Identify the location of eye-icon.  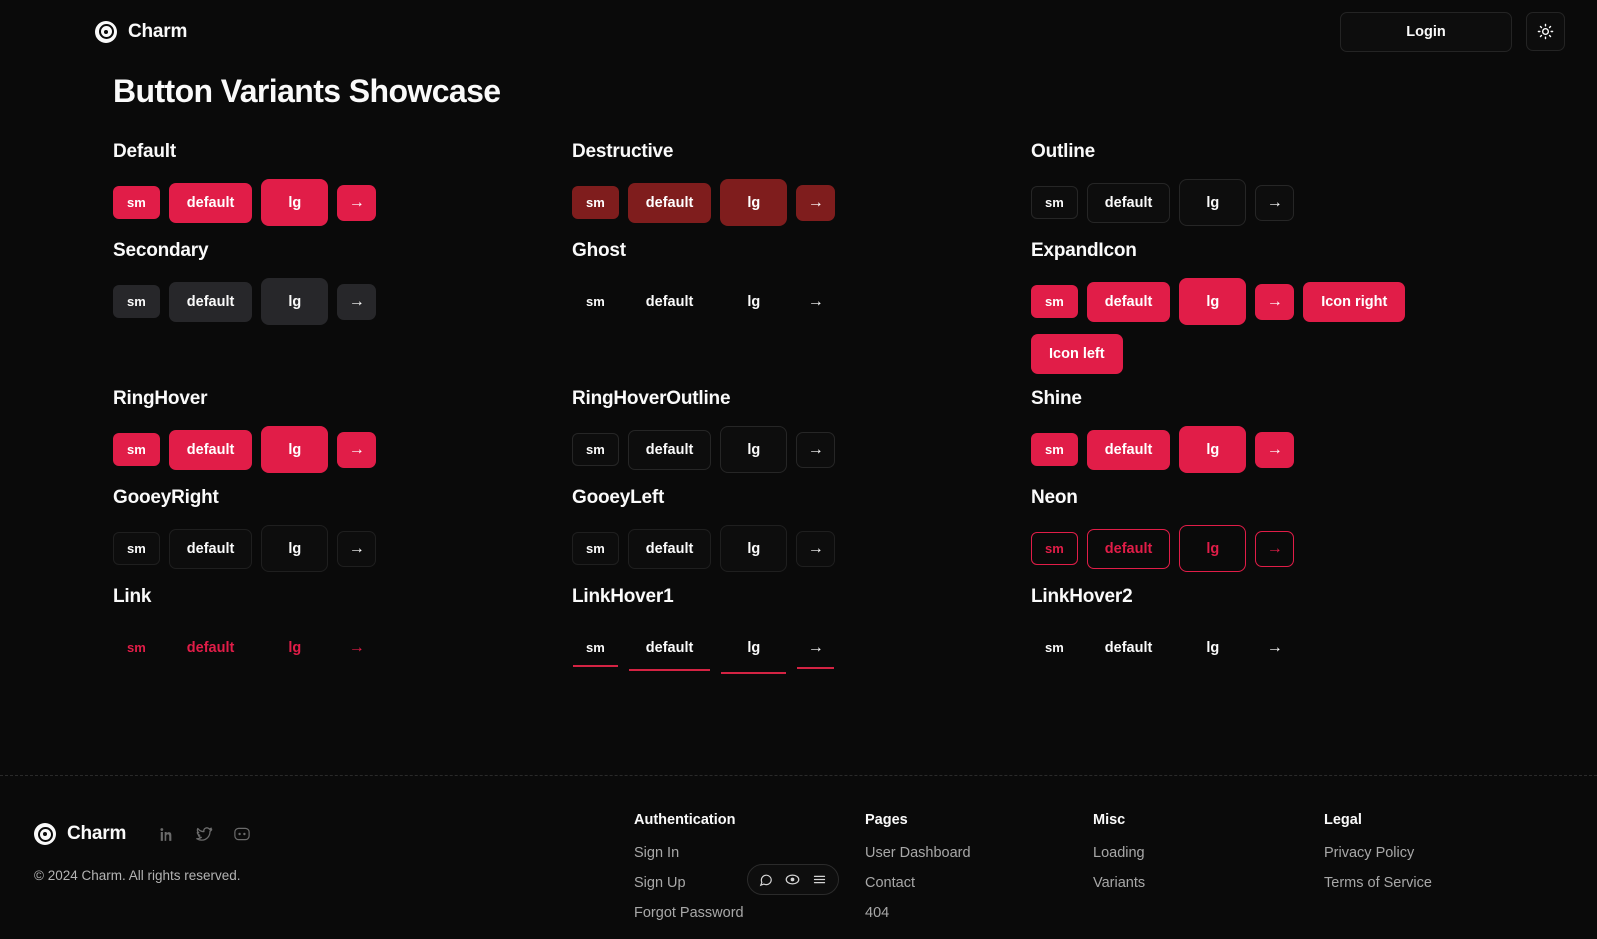
(792, 879).